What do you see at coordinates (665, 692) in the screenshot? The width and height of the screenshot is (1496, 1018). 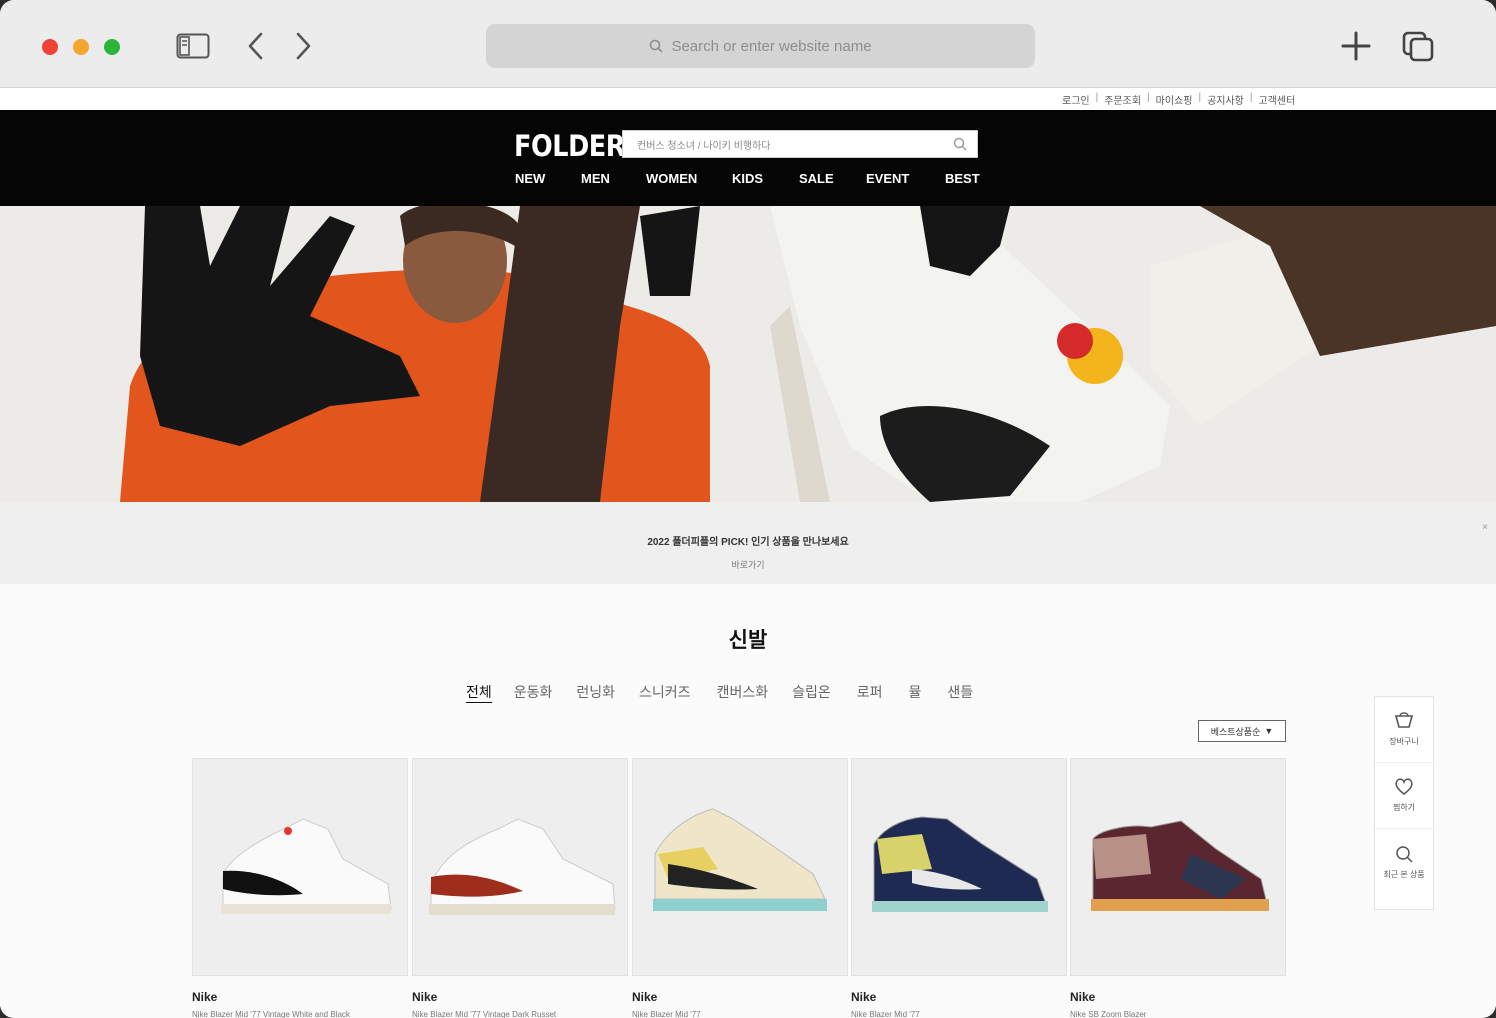 I see `category-tab-sneakers: 스니커즈` at bounding box center [665, 692].